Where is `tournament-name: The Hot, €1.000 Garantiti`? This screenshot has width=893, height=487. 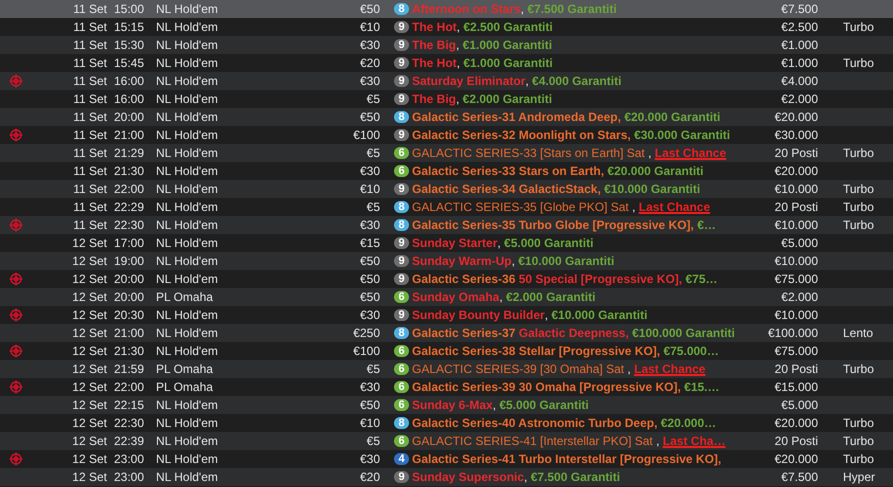
tournament-name: The Hot, €1.000 Garantiti is located at coordinates (482, 63).